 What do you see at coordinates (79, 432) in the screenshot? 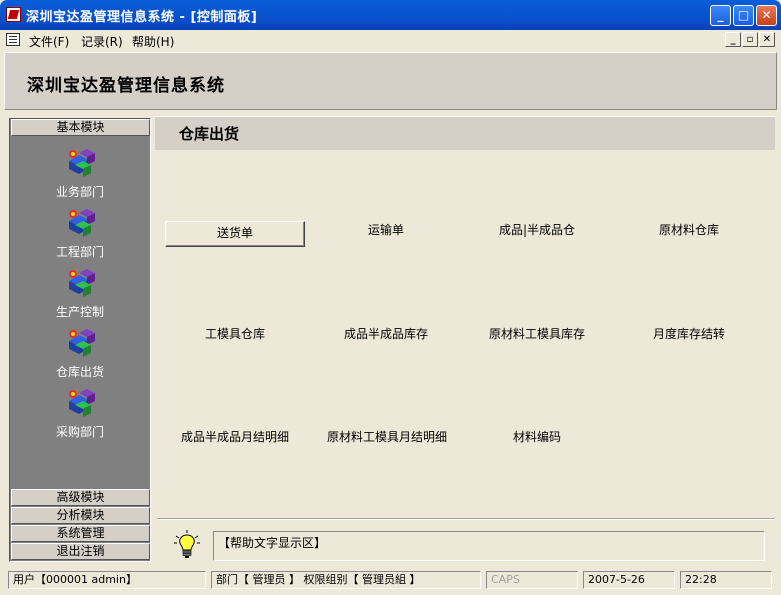
I see `module-label: 采购部门` at bounding box center [79, 432].